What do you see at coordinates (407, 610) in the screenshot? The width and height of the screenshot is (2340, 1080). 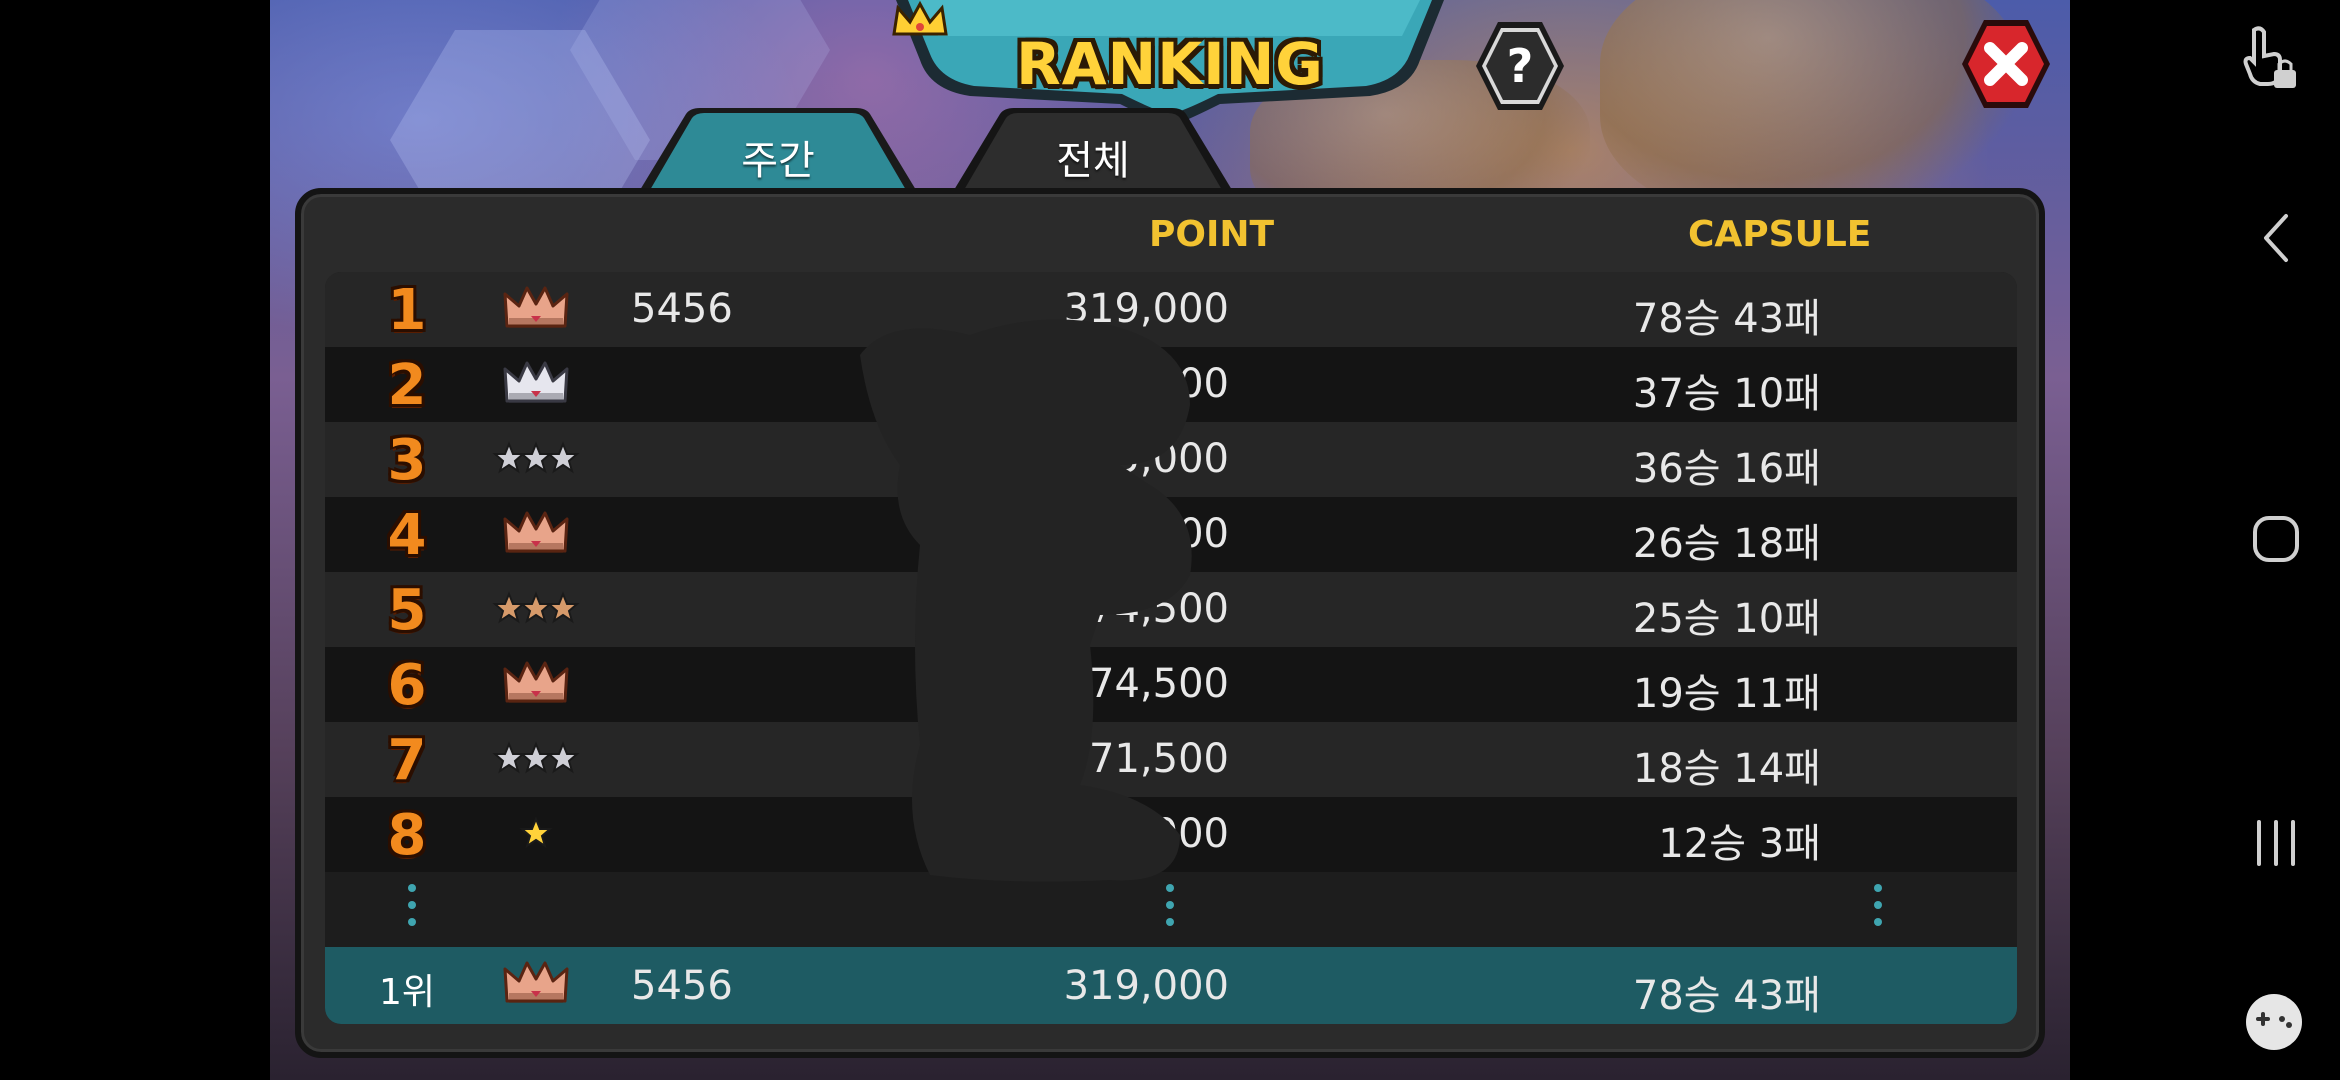 I see `rank-number: 5` at bounding box center [407, 610].